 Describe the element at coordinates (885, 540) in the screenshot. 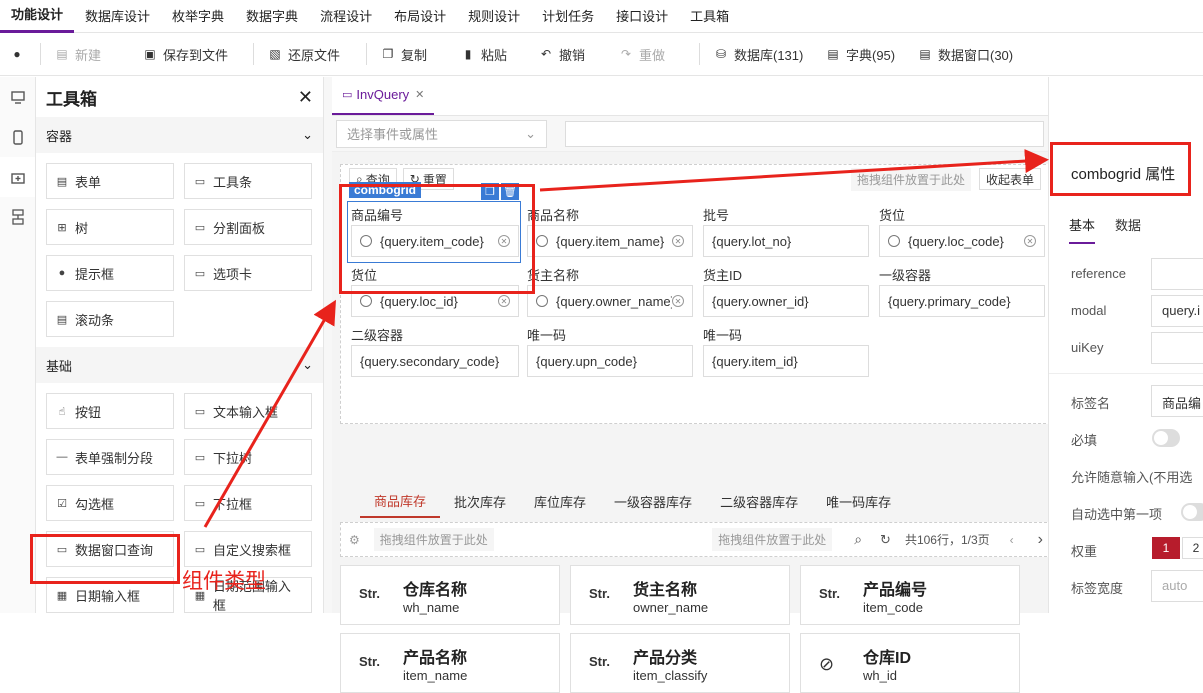

I see `refresh-icon: ↻` at that location.